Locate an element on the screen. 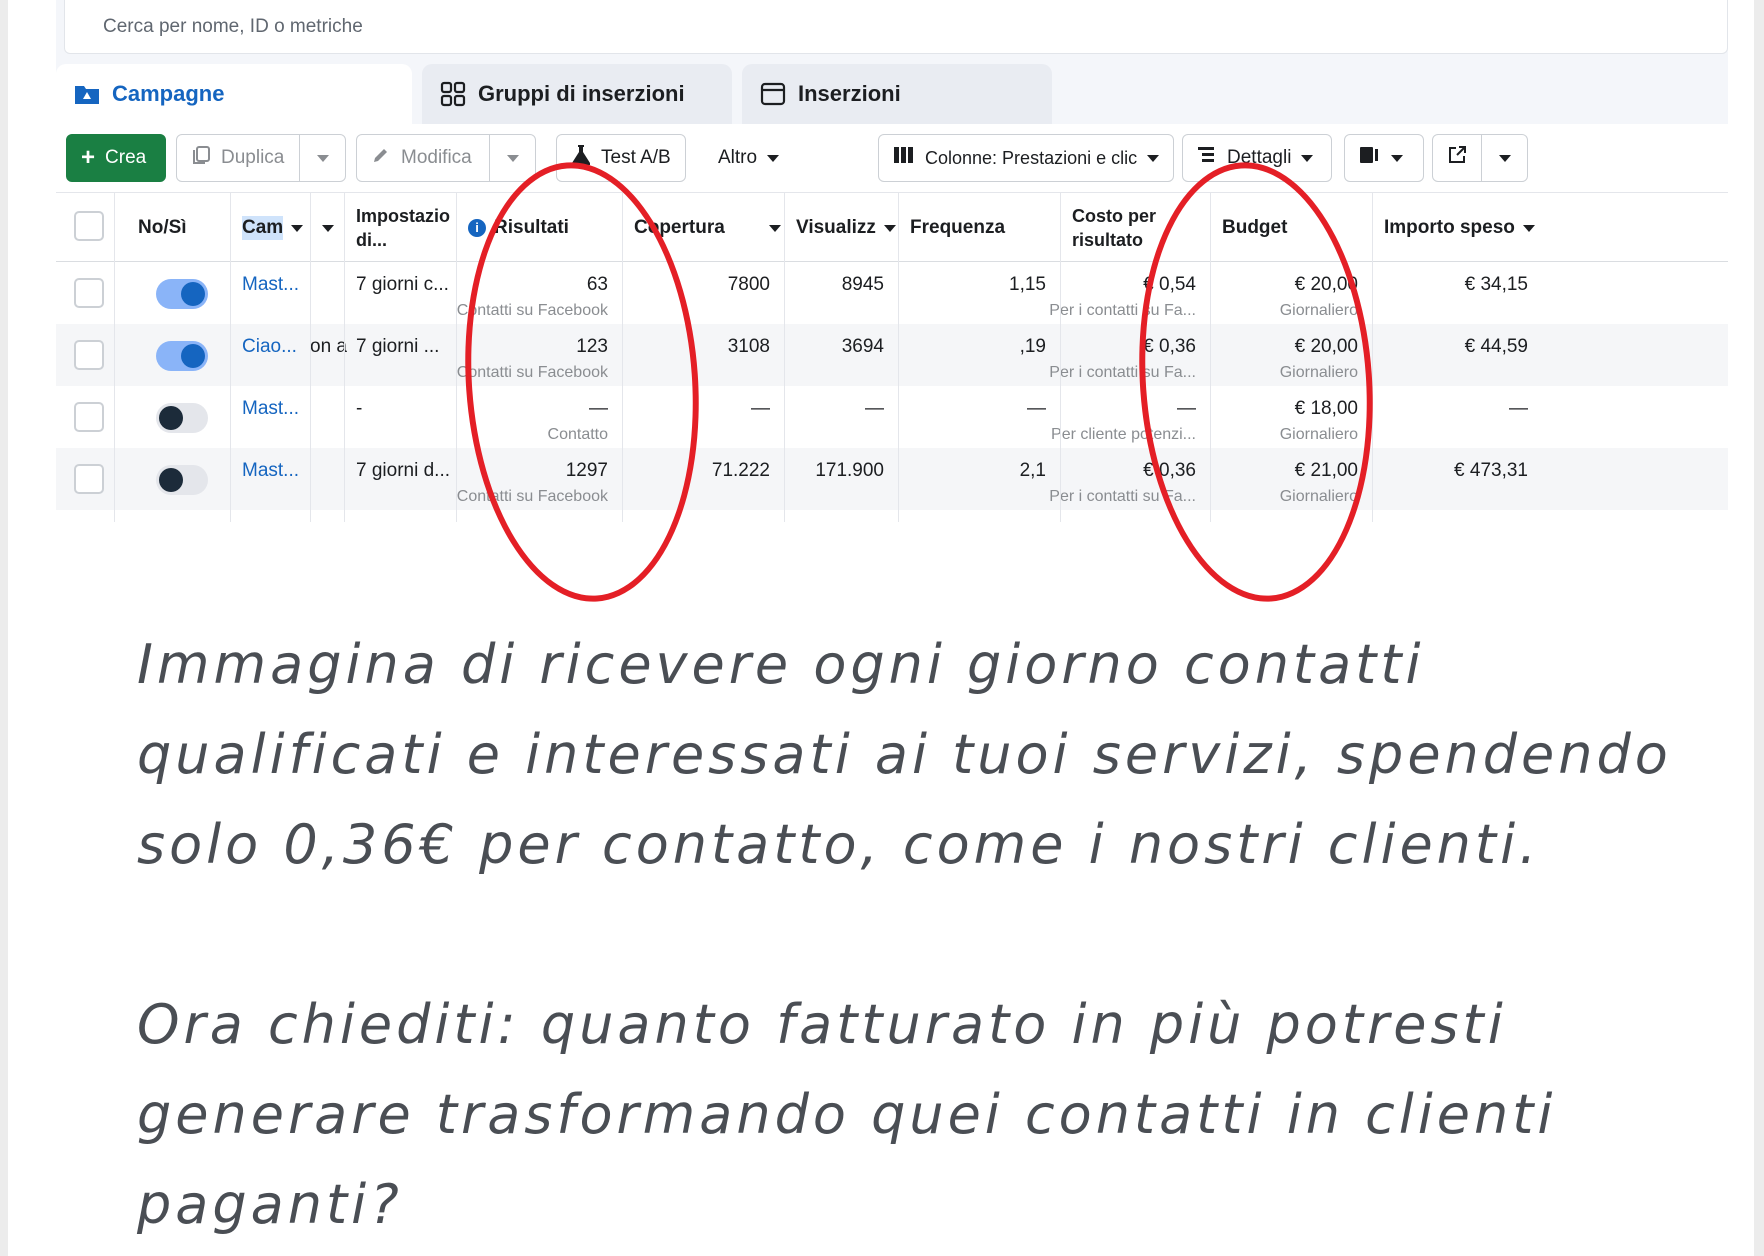 The height and width of the screenshot is (1256, 1764). spent-value: € 34,15 is located at coordinates (1496, 284).